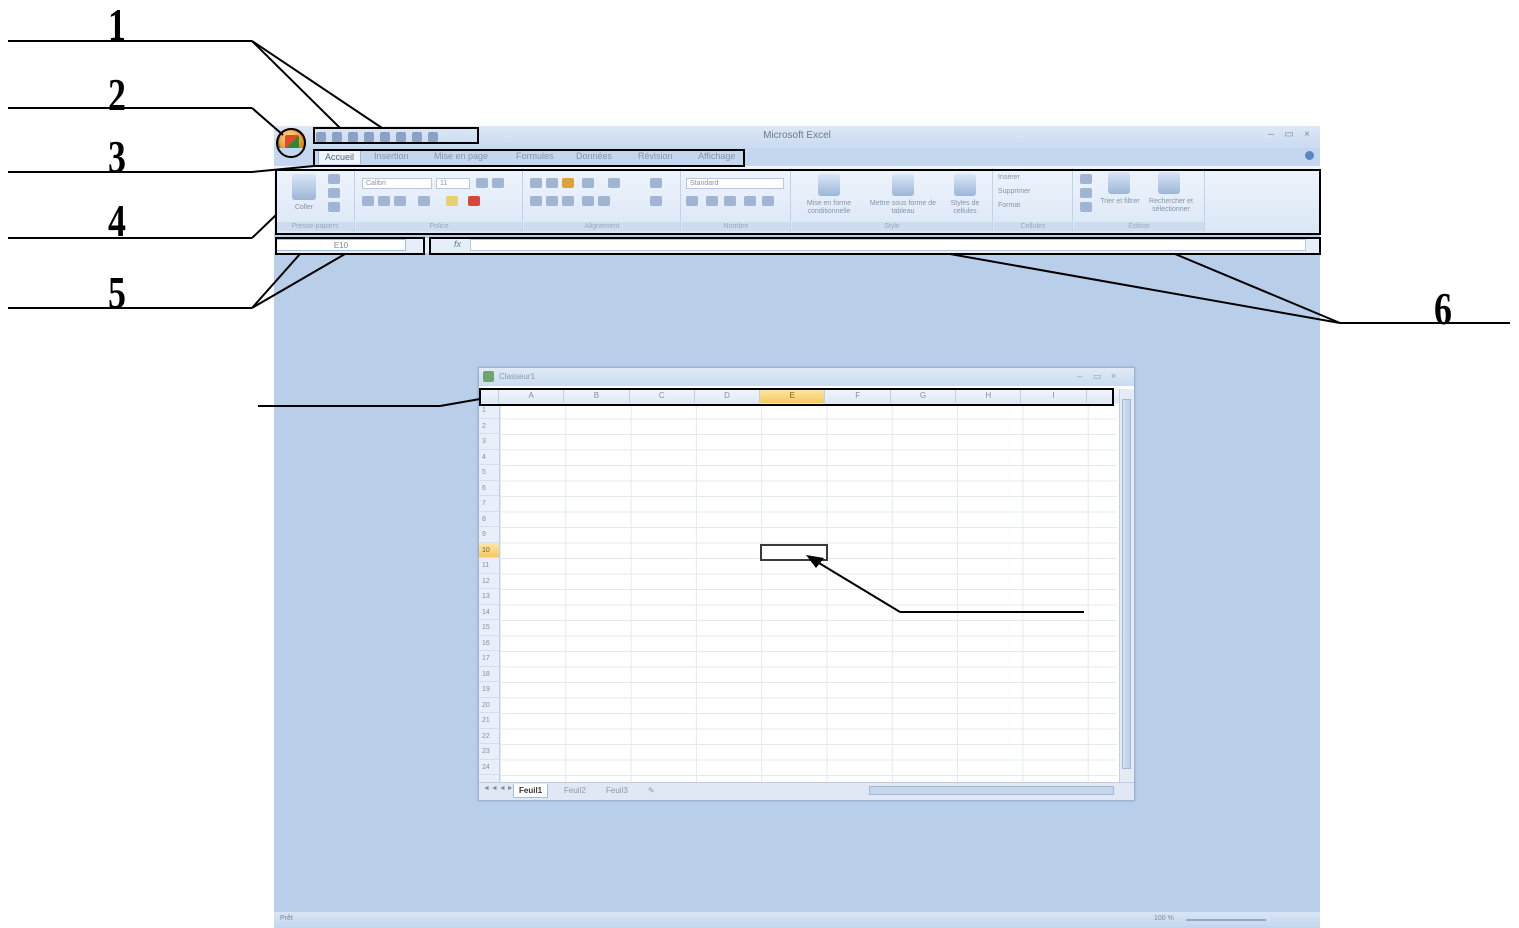 Image resolution: width=1519 pixels, height=928 pixels. Describe the element at coordinates (482, 183) in the screenshot. I see `grow-font-icon` at that location.